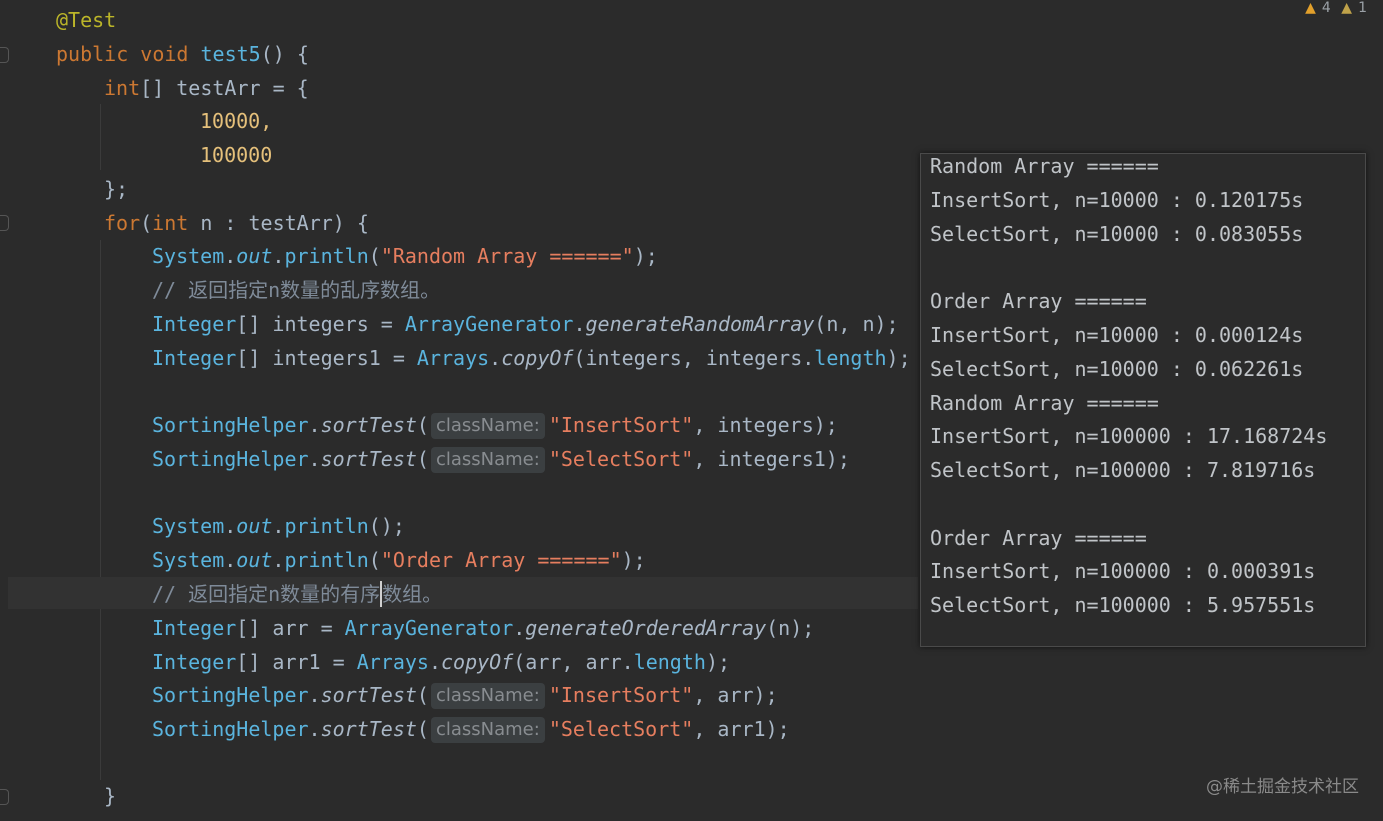  Describe the element at coordinates (206, 88) in the screenshot. I see `code-line-array-decl: int[] testArr = {` at that location.